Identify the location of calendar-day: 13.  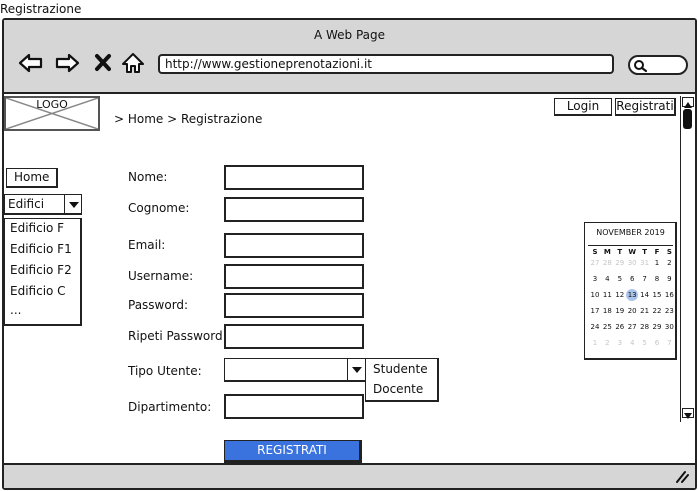
(632, 295).